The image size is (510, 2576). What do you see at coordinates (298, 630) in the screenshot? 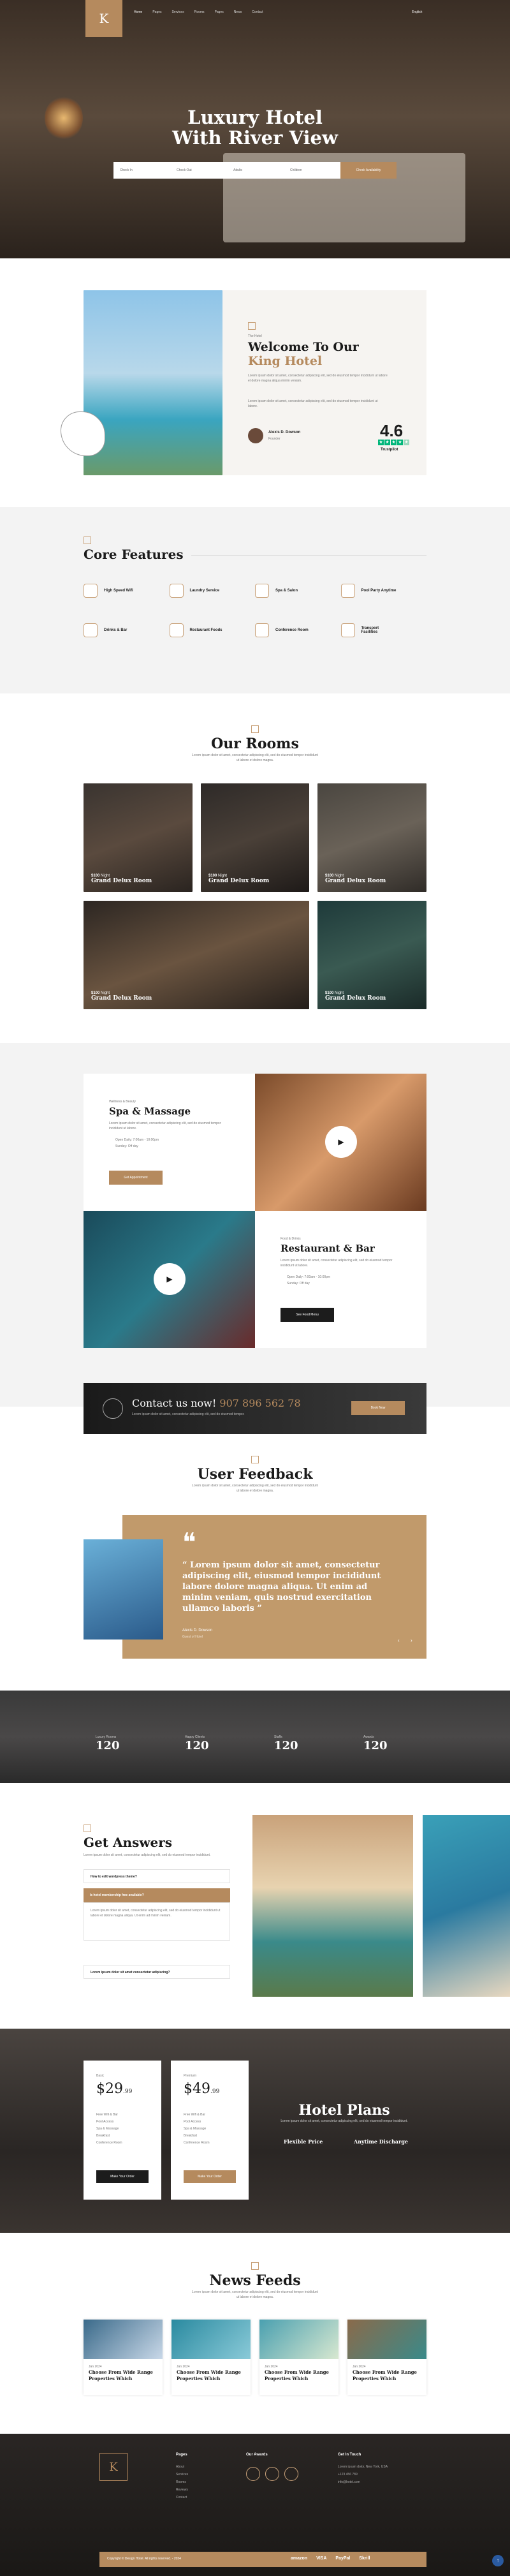
I see `feature-item: Conference Room` at bounding box center [298, 630].